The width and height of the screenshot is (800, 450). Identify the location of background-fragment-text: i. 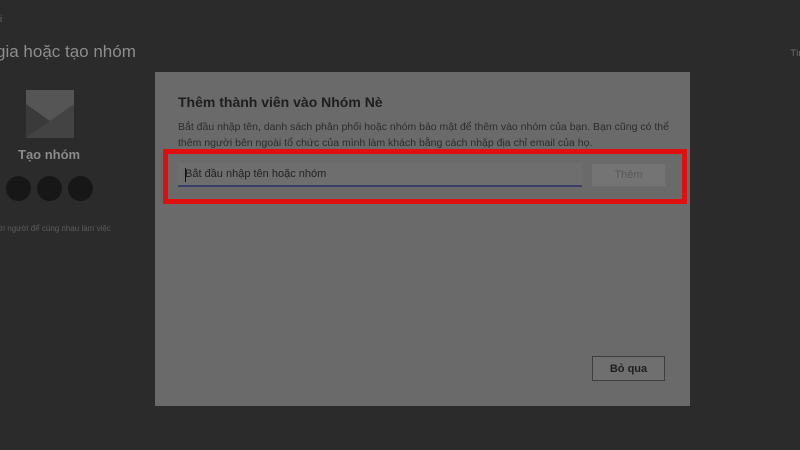
(1, 19).